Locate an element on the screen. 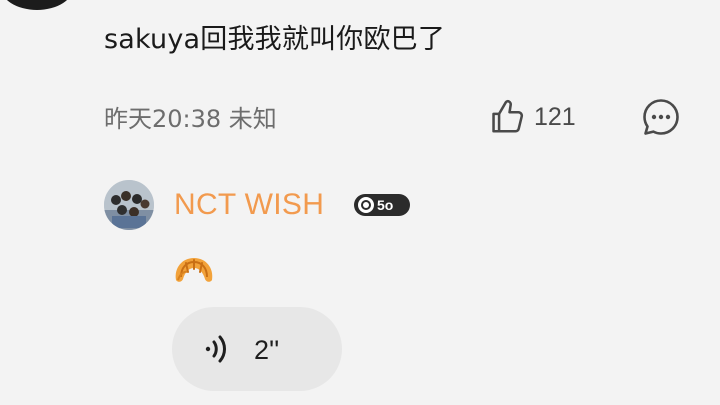  croissant-icon is located at coordinates (194, 270).